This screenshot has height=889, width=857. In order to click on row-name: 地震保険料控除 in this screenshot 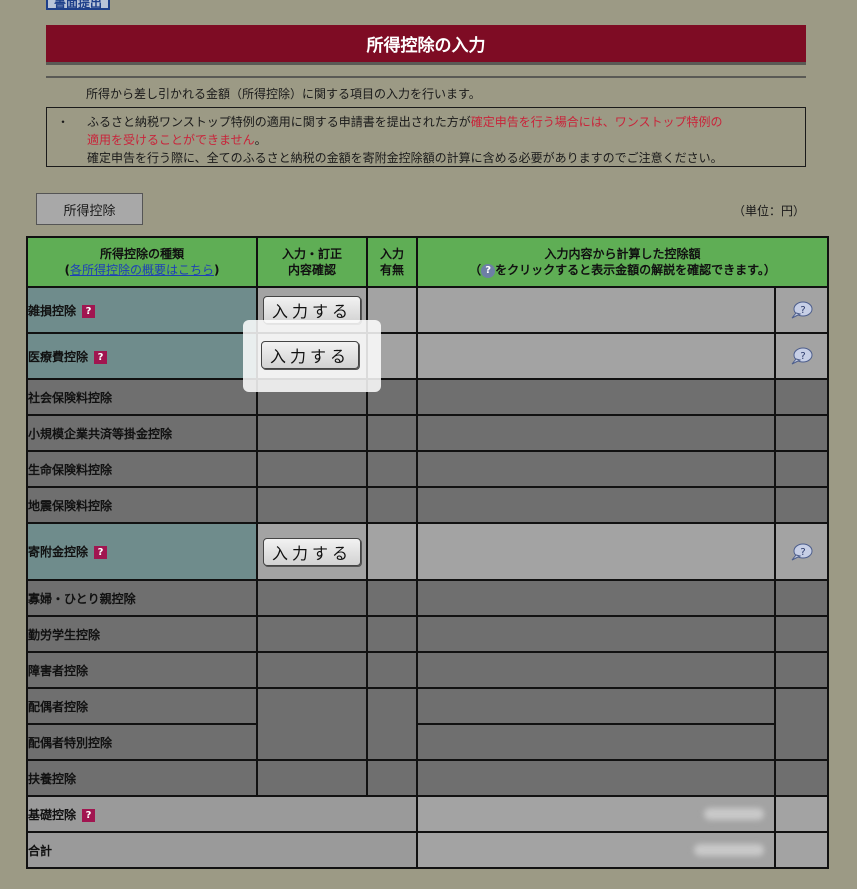, I will do `click(142, 505)`.